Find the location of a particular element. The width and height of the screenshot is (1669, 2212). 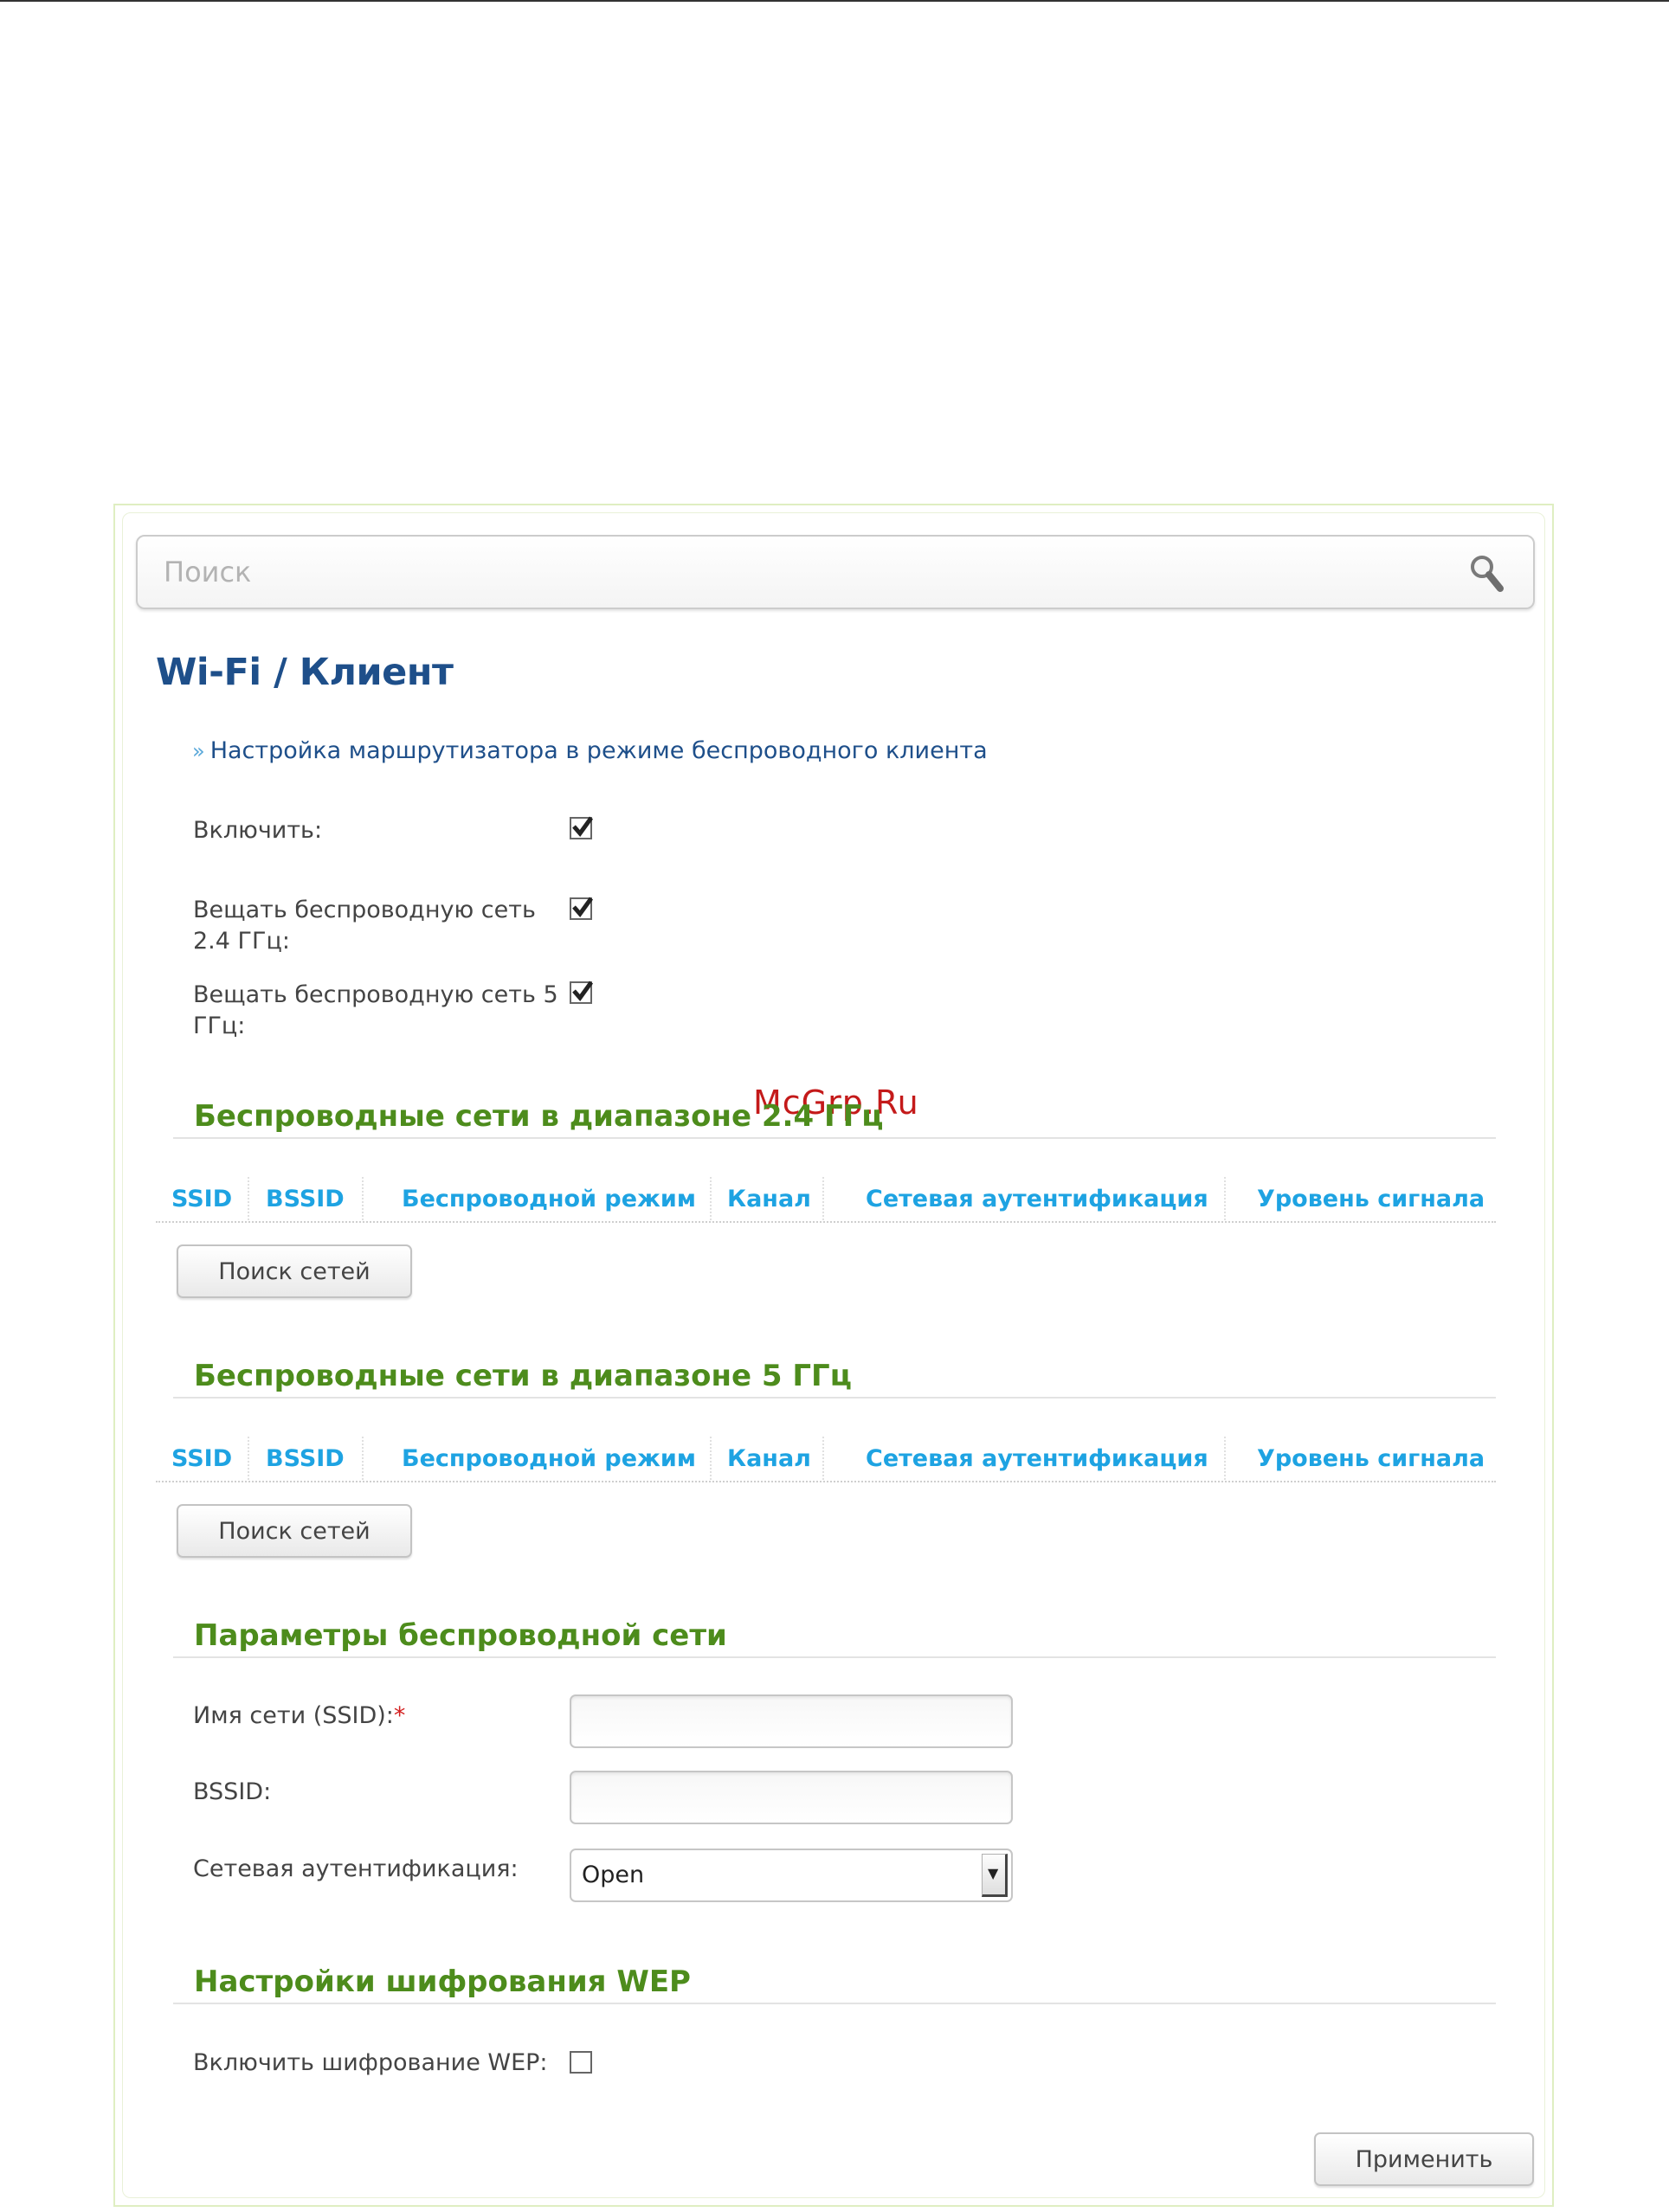

auth-select: Open ▼ is located at coordinates (792, 1875).